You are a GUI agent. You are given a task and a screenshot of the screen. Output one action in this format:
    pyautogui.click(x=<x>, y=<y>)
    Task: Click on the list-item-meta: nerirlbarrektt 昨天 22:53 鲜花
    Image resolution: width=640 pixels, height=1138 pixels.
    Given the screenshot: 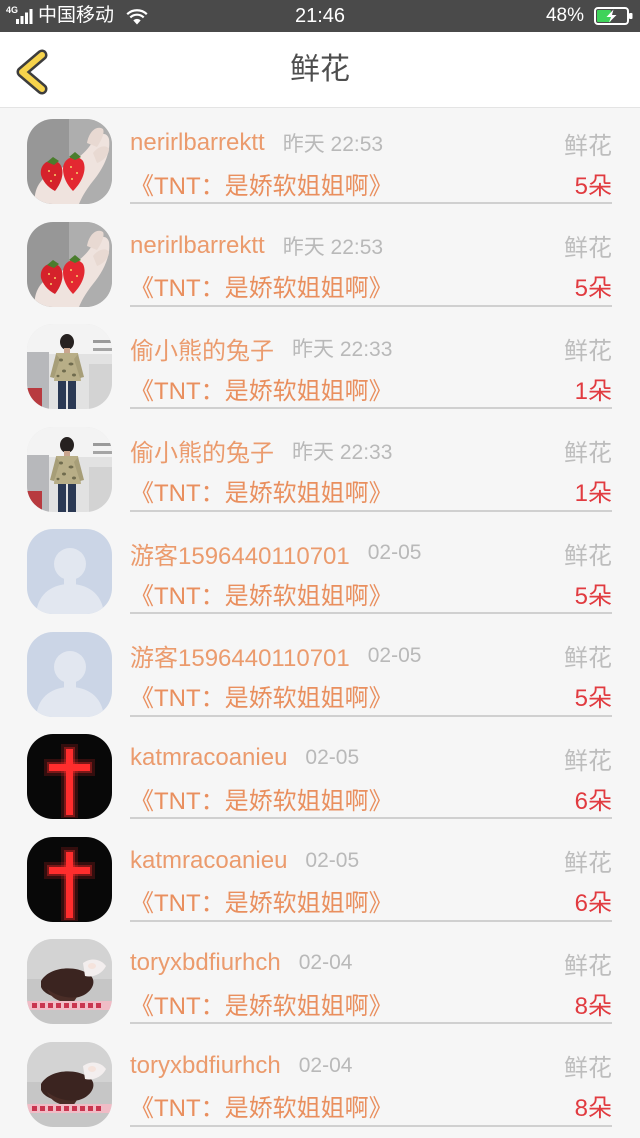 What is the action you would take?
    pyautogui.click(x=371, y=246)
    